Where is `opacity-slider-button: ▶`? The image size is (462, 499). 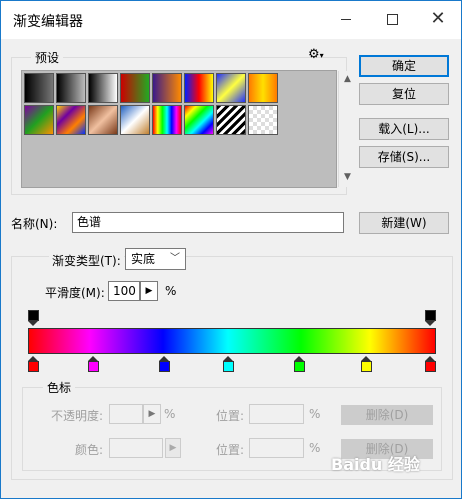
opacity-slider-button: ▶ is located at coordinates (152, 414).